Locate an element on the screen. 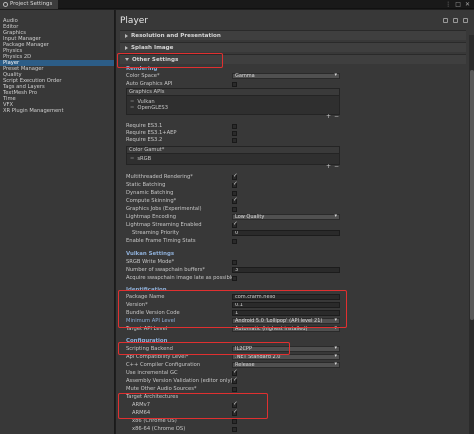  frame-timing-row: Enable Frame Timing Stats is located at coordinates (233, 241).